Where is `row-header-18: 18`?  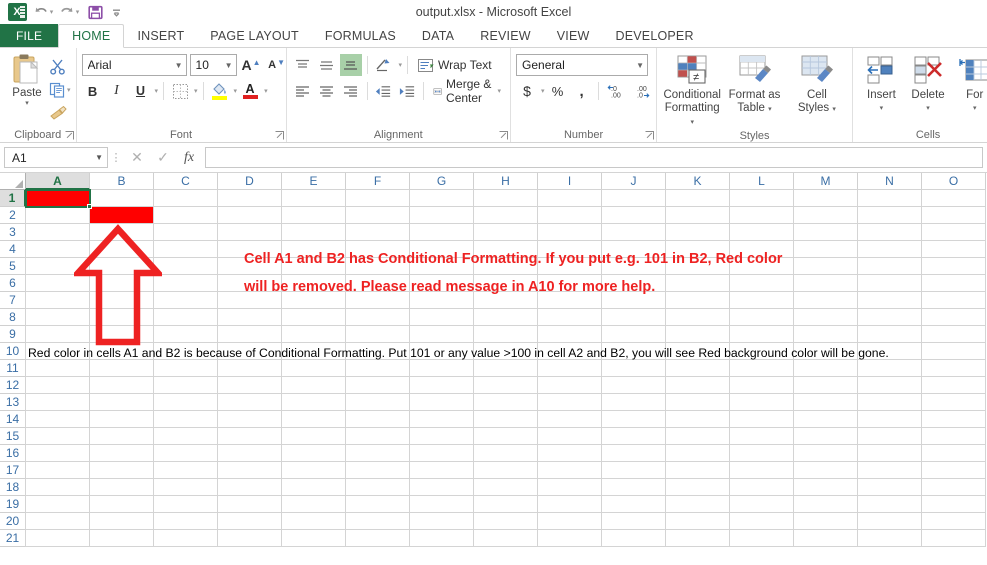 row-header-18: 18 is located at coordinates (13, 487).